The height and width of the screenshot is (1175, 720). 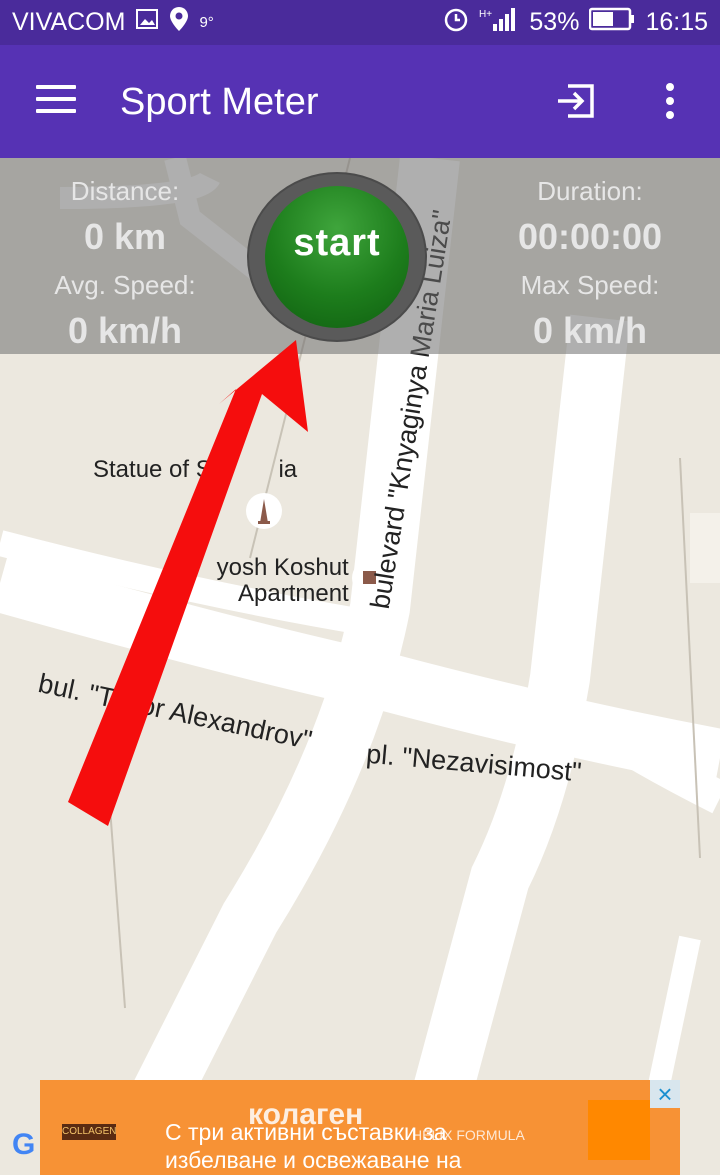 What do you see at coordinates (612, 22) in the screenshot?
I see `battery-icon` at bounding box center [612, 22].